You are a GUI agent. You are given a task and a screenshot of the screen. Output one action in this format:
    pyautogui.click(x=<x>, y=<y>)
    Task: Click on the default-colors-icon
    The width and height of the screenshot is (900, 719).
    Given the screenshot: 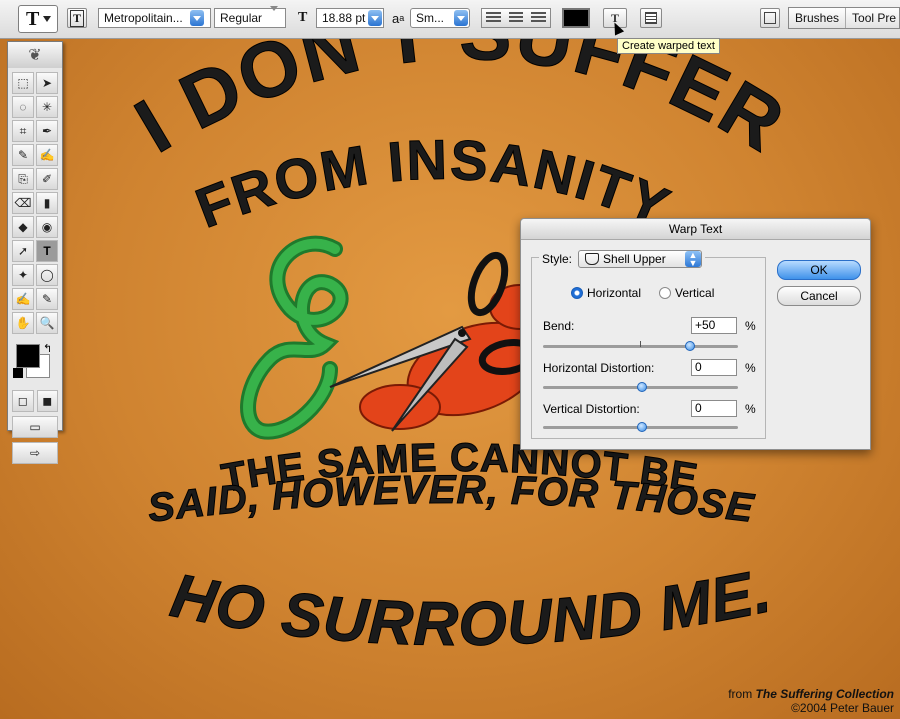 What is the action you would take?
    pyautogui.click(x=18, y=373)
    